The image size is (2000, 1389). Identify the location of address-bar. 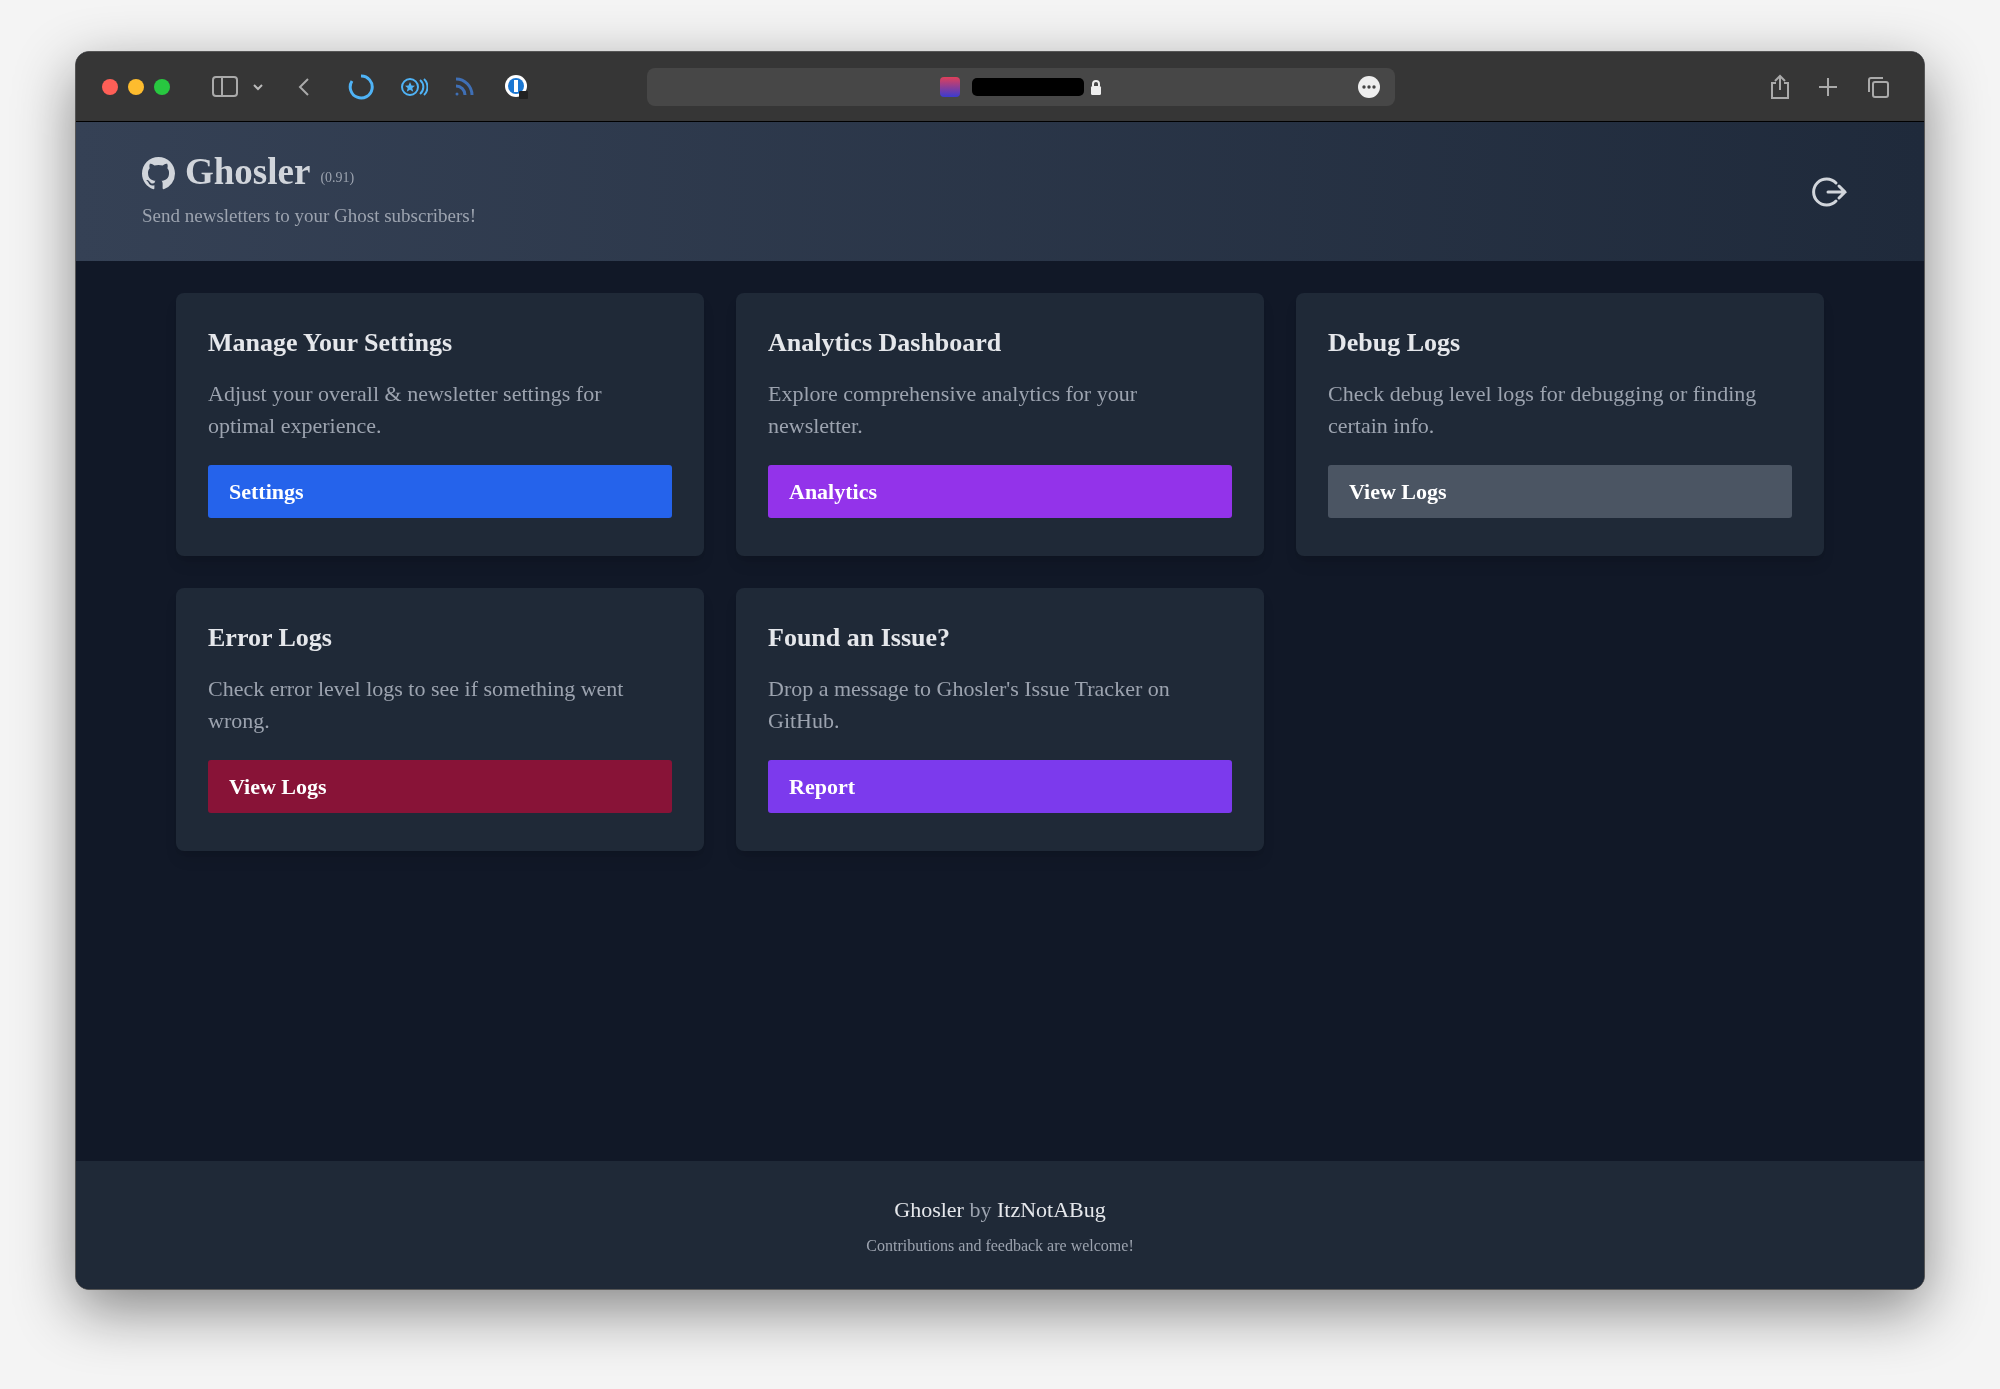
(1021, 86).